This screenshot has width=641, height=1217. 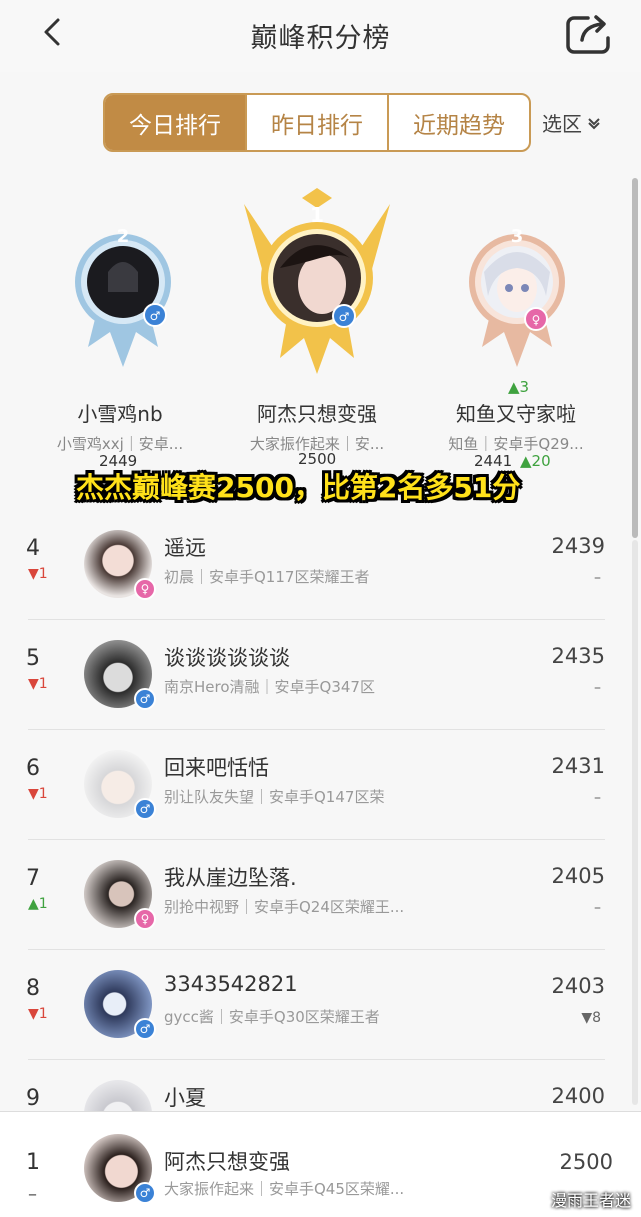 I want to click on region-label: 选区, so click(x=562, y=124).